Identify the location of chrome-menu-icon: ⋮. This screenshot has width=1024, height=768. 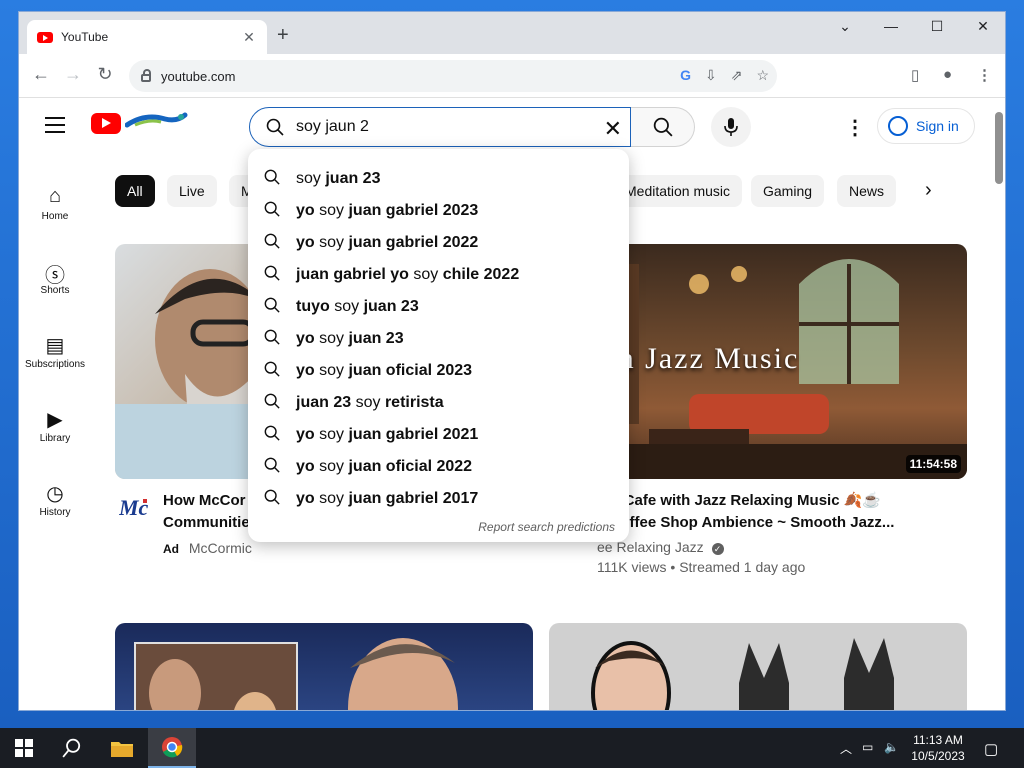
(984, 75).